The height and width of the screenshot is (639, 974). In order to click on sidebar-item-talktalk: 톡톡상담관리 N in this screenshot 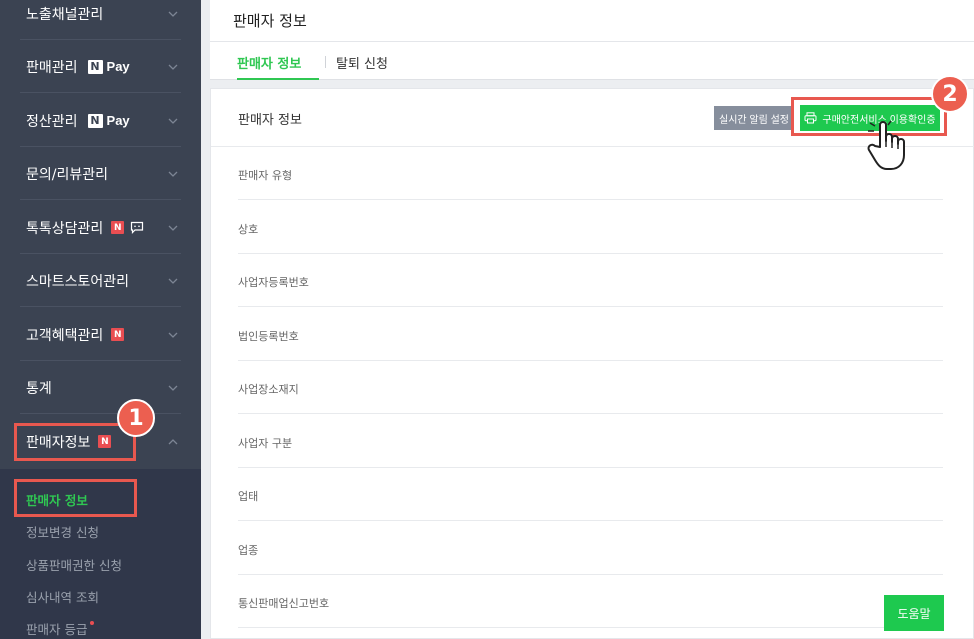, I will do `click(100, 227)`.